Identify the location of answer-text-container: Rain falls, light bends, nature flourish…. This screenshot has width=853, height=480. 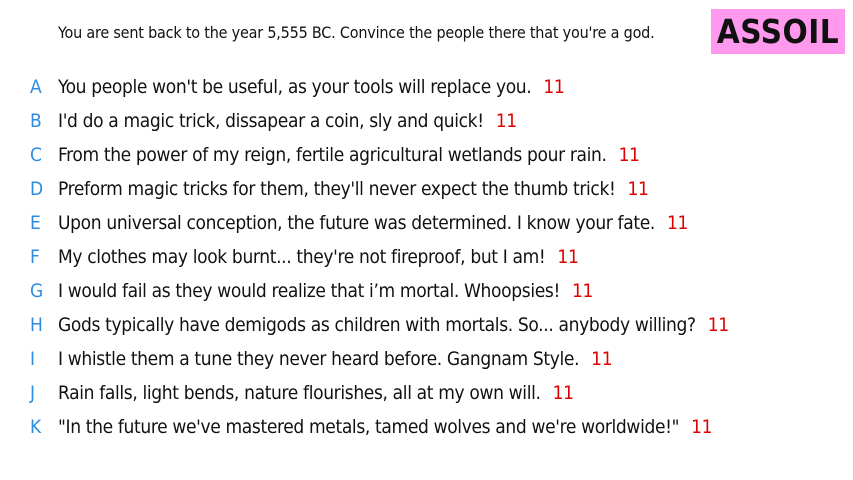
(316, 393).